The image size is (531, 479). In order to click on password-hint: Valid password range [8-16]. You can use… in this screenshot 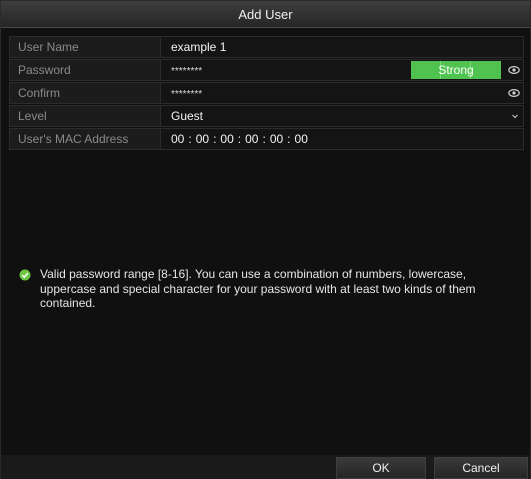, I will do `click(254, 289)`.